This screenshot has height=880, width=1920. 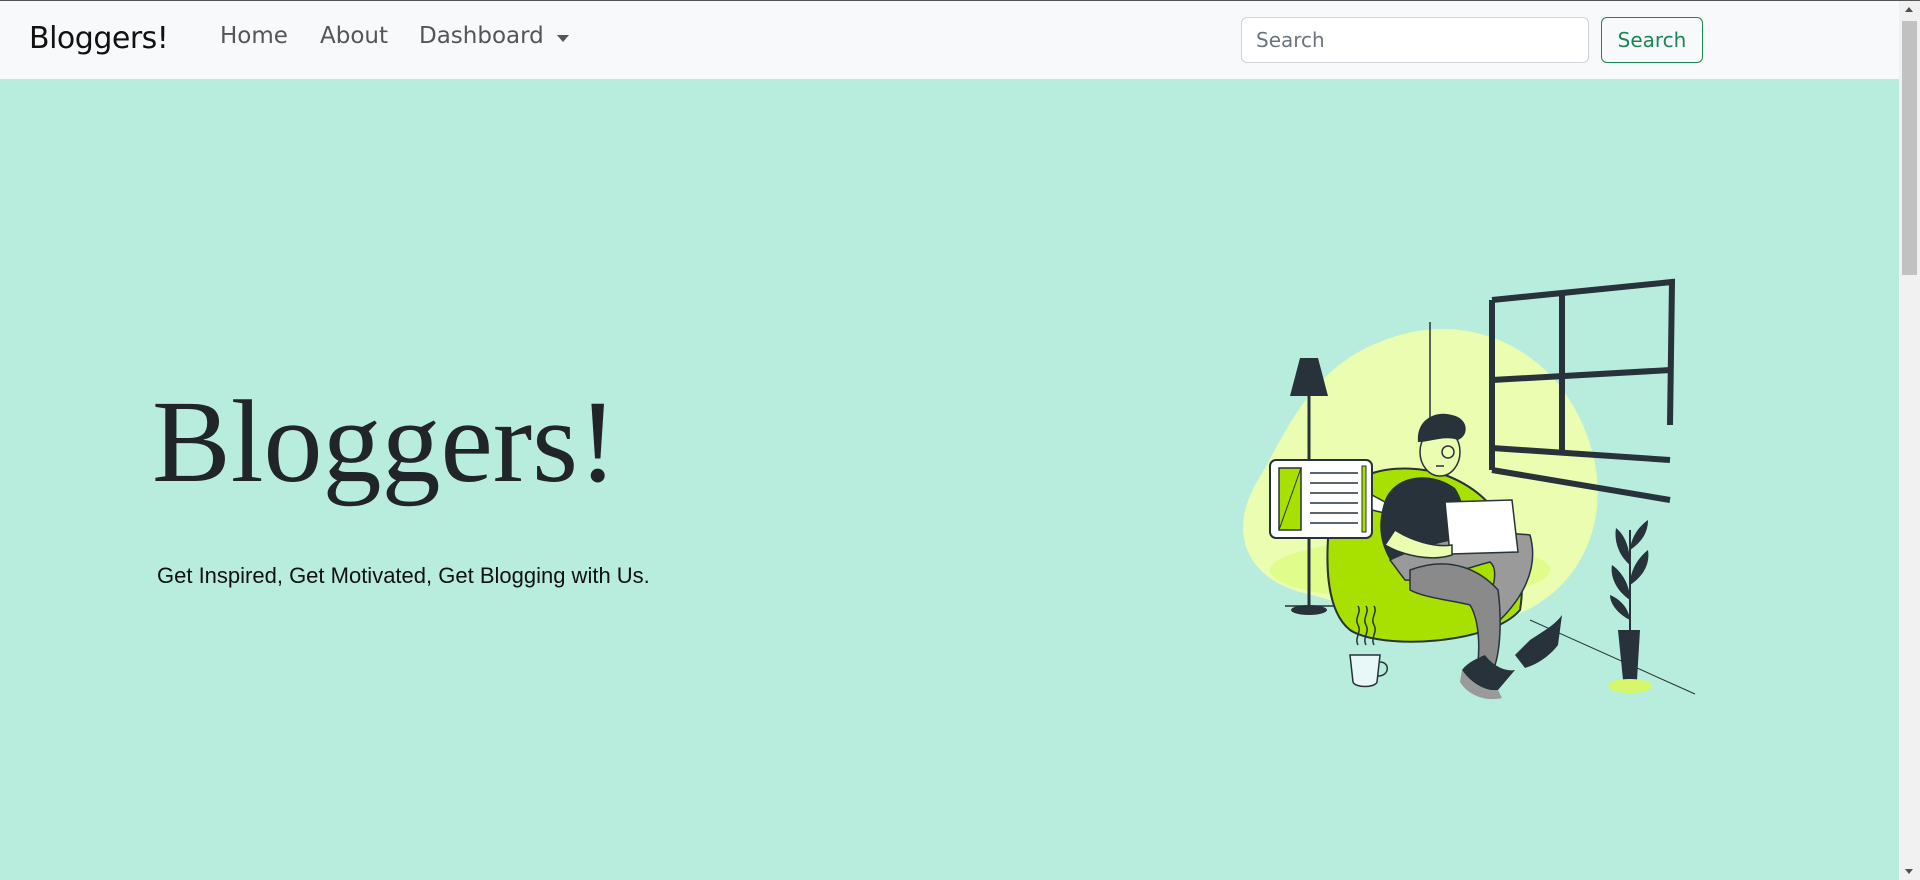 I want to click on hero-title: Bloggers!, so click(x=385, y=441).